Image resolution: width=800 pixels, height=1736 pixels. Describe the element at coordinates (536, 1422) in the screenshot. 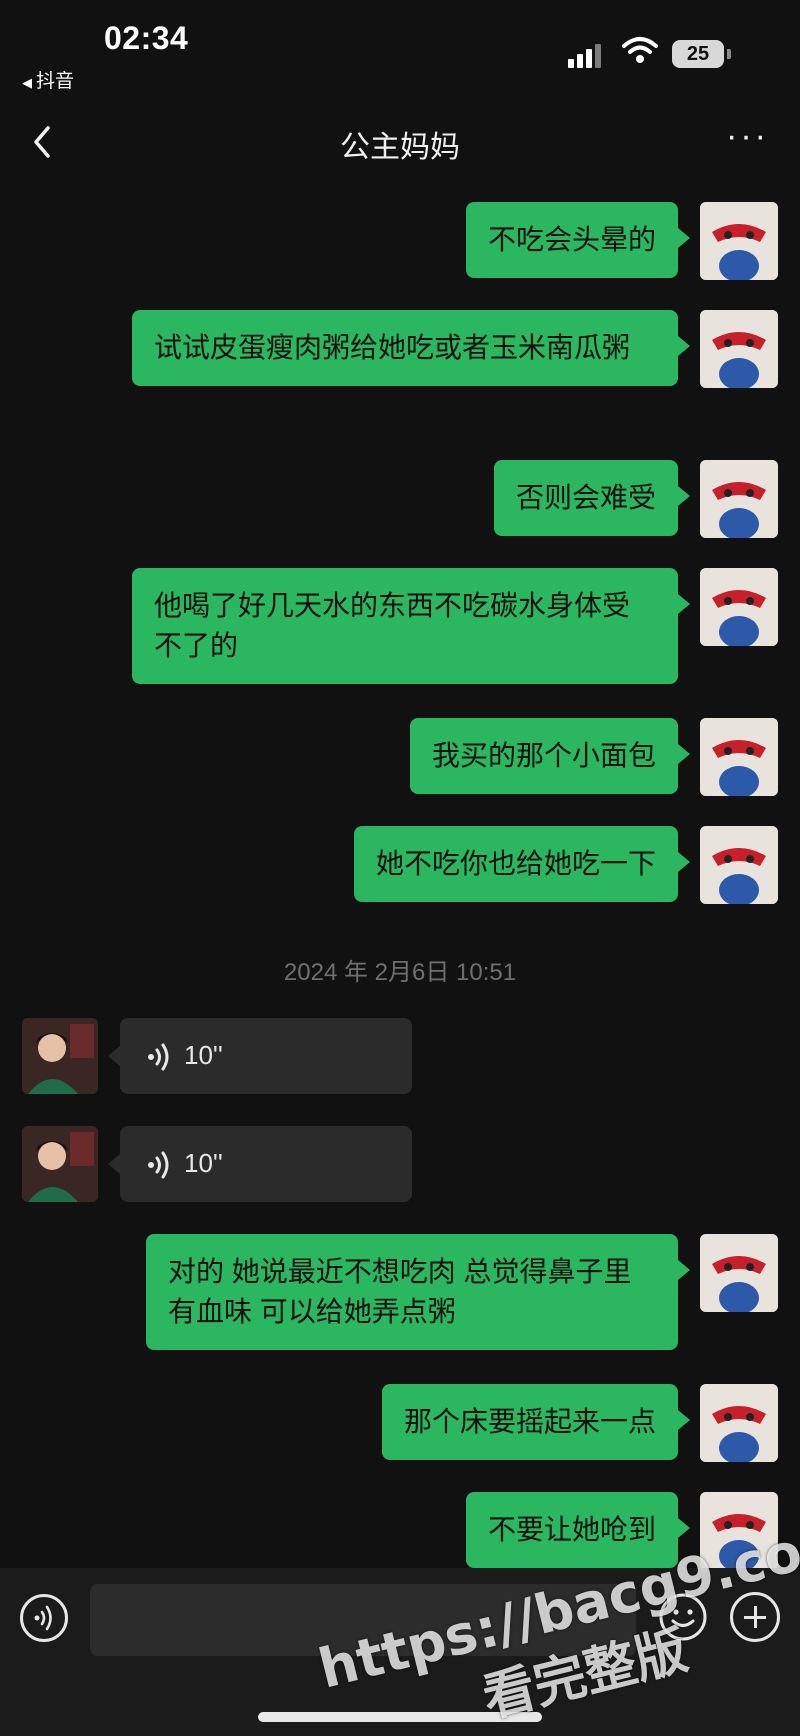

I see `outgoing-message: 那个床要摇起来一点` at that location.